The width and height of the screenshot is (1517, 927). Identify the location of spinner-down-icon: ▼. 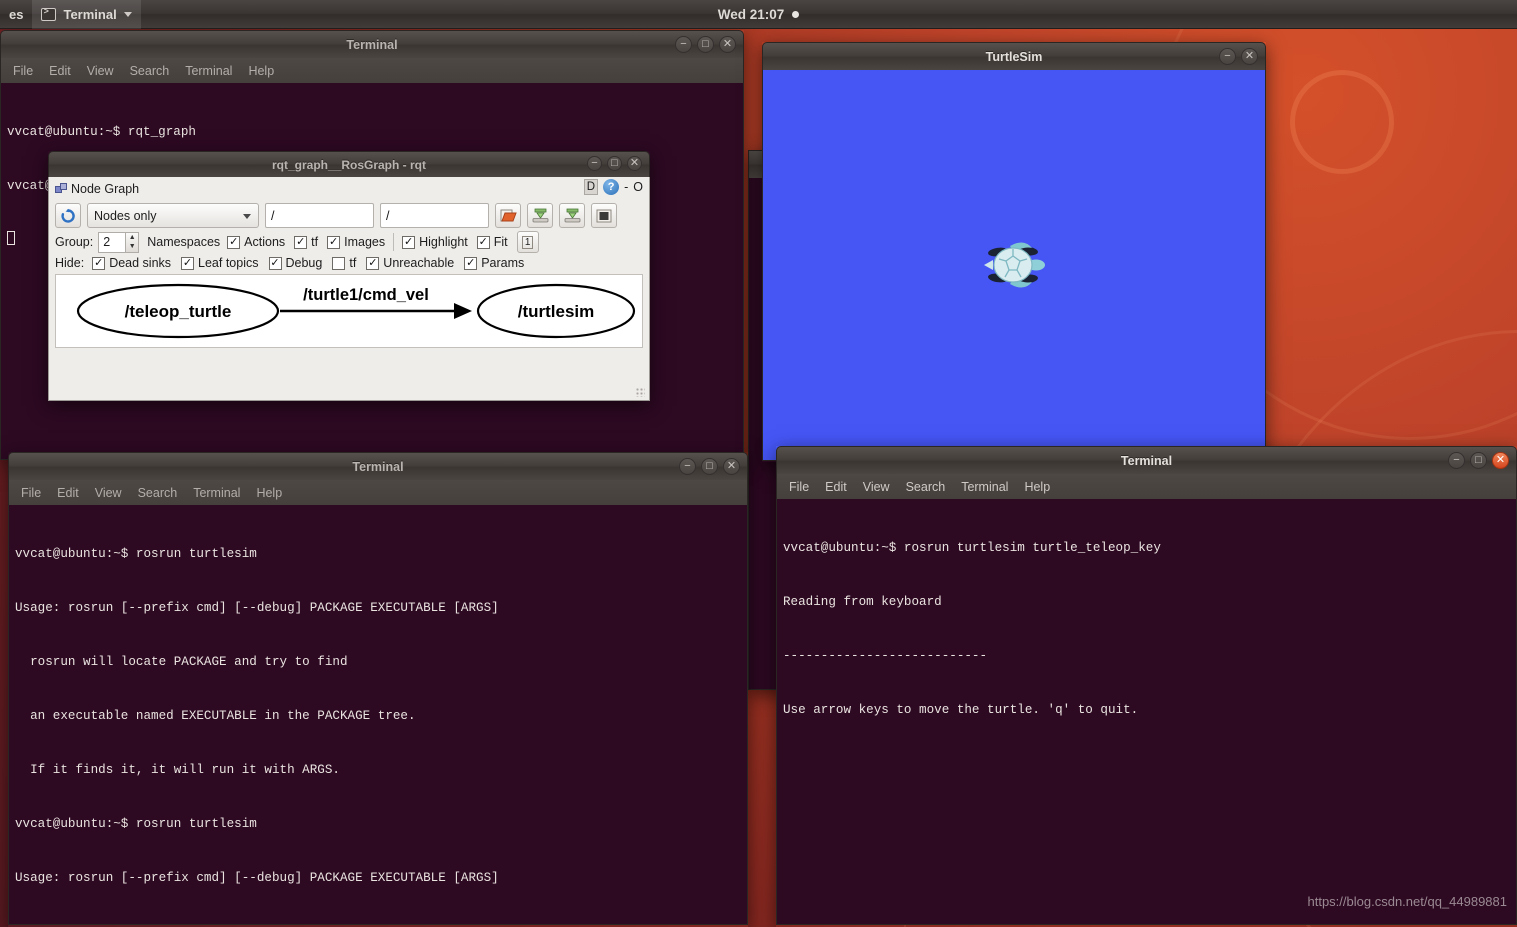
(132, 247).